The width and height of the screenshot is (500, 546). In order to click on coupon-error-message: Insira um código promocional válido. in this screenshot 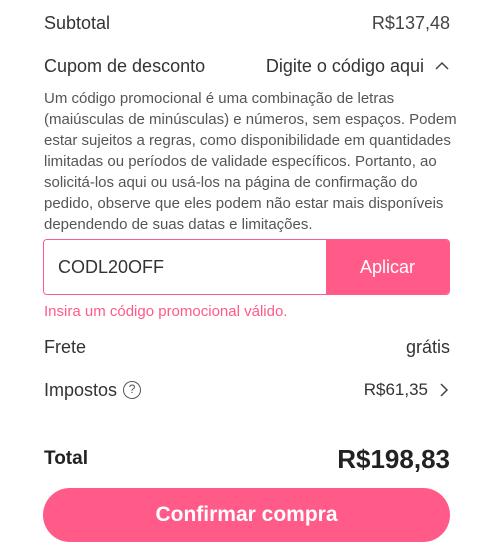, I will do `click(166, 311)`.